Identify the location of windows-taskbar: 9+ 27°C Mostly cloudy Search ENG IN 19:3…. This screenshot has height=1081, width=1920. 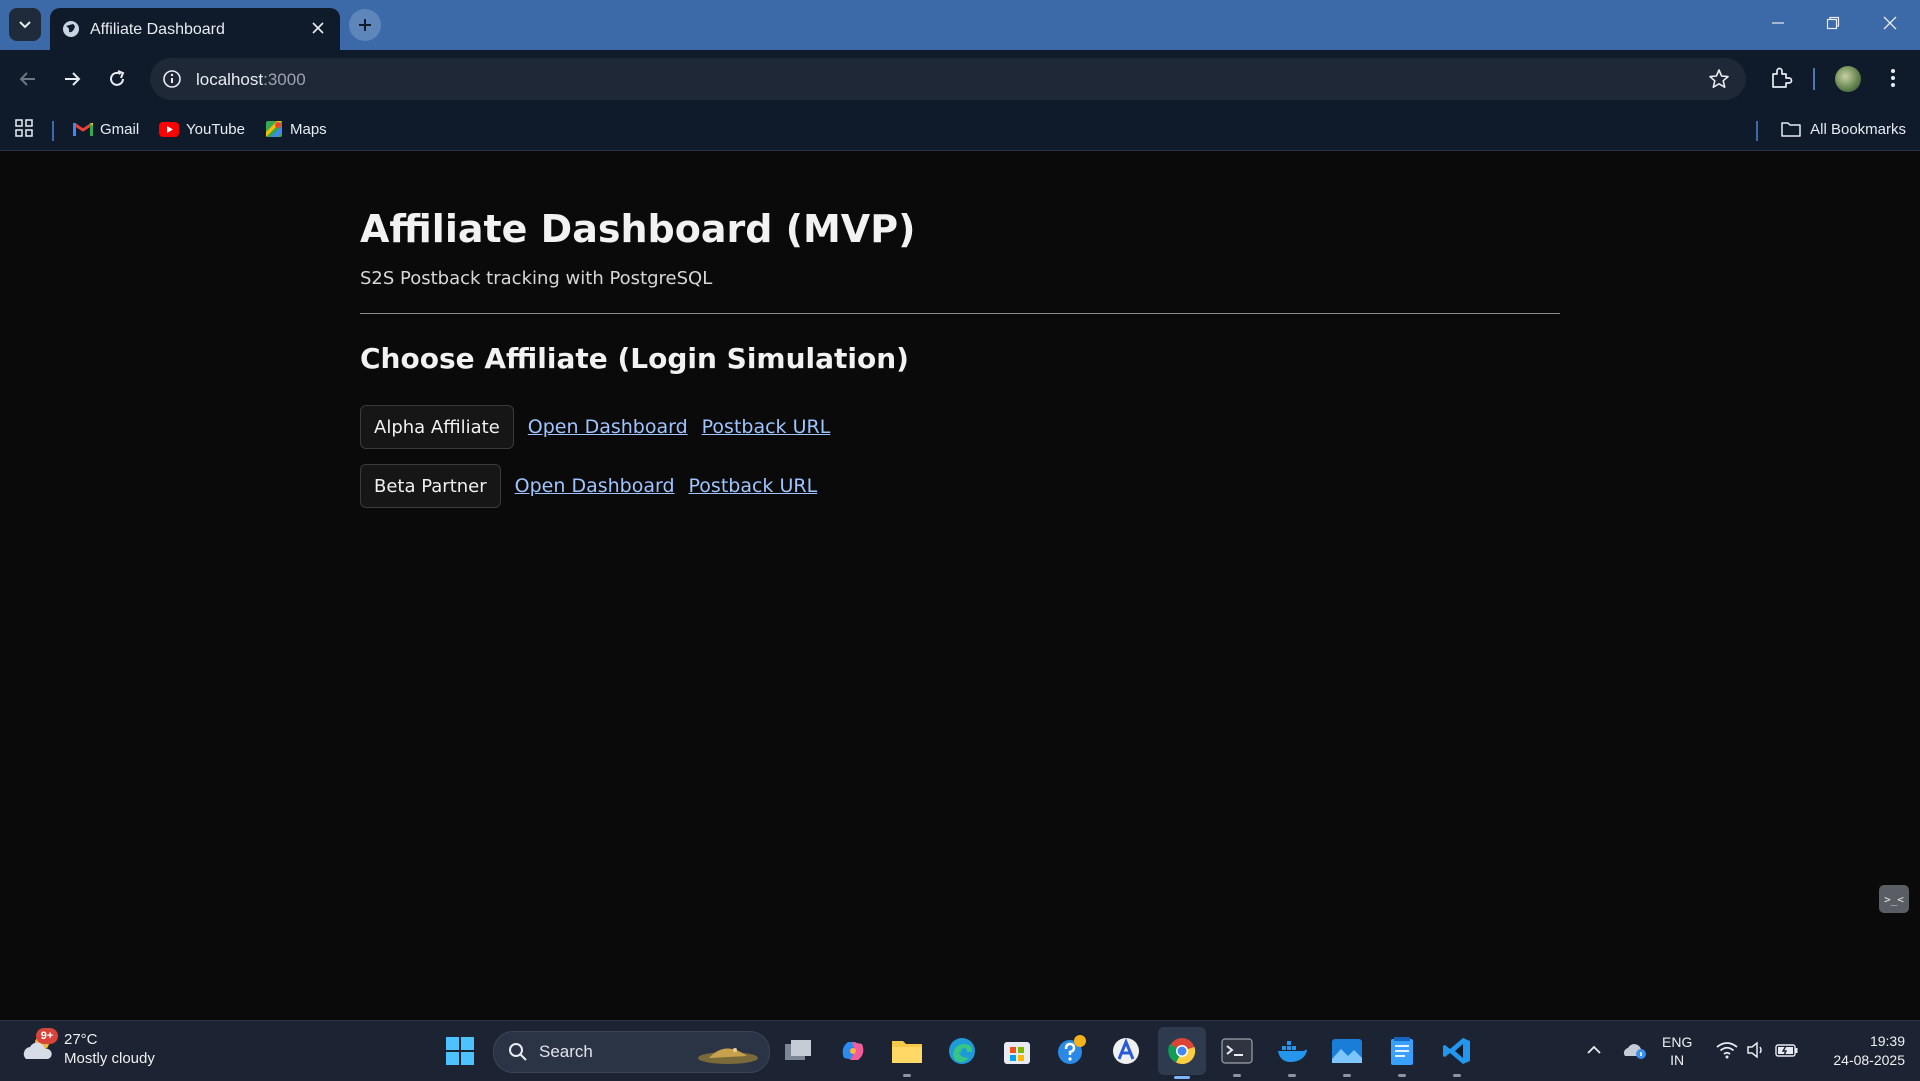
(960, 1050).